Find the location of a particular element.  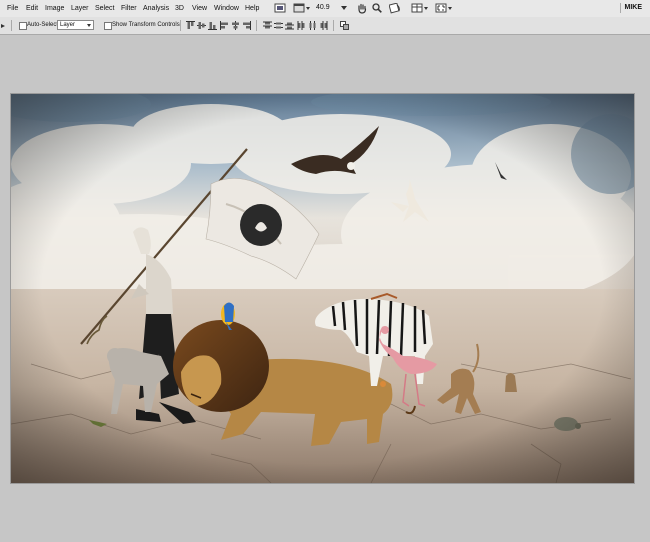

menu-analysis: Analysis is located at coordinates (156, 8).